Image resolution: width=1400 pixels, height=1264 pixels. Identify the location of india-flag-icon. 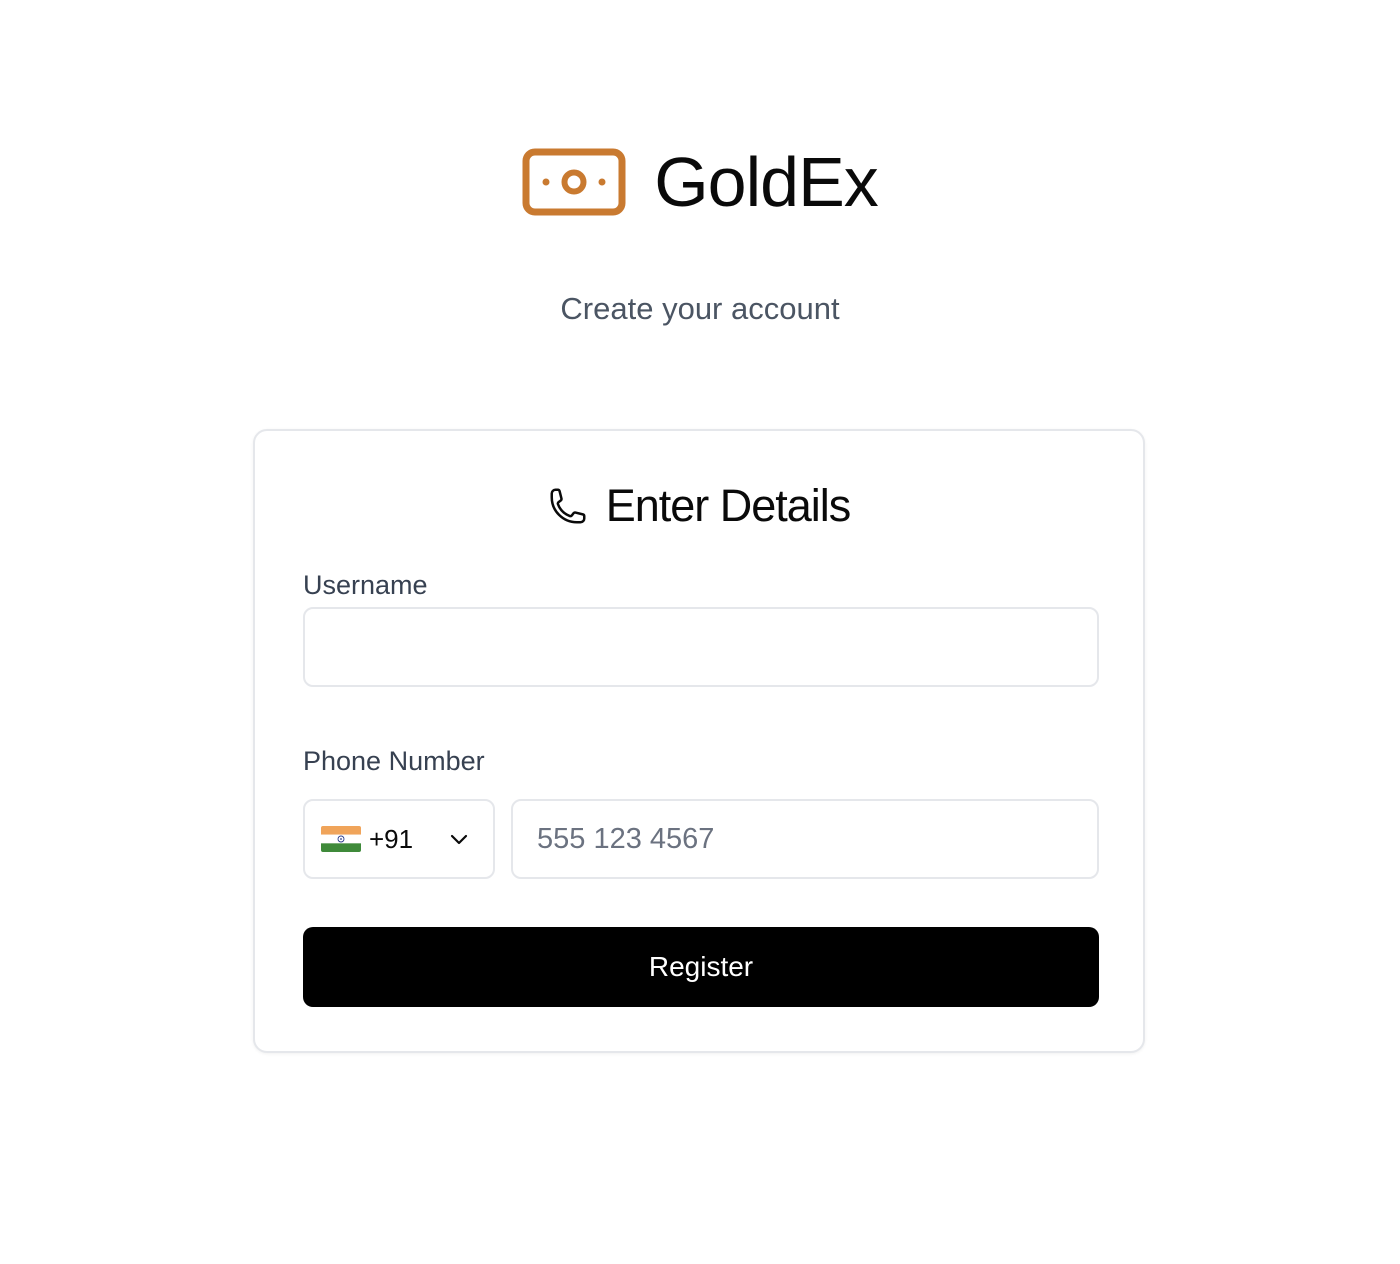
(341, 839).